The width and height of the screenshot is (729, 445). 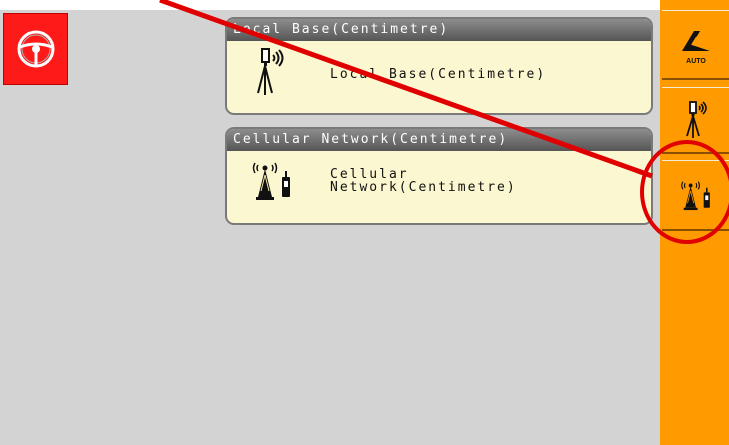 What do you see at coordinates (423, 181) in the screenshot?
I see `card-label: Cellular Network(Centimetre)` at bounding box center [423, 181].